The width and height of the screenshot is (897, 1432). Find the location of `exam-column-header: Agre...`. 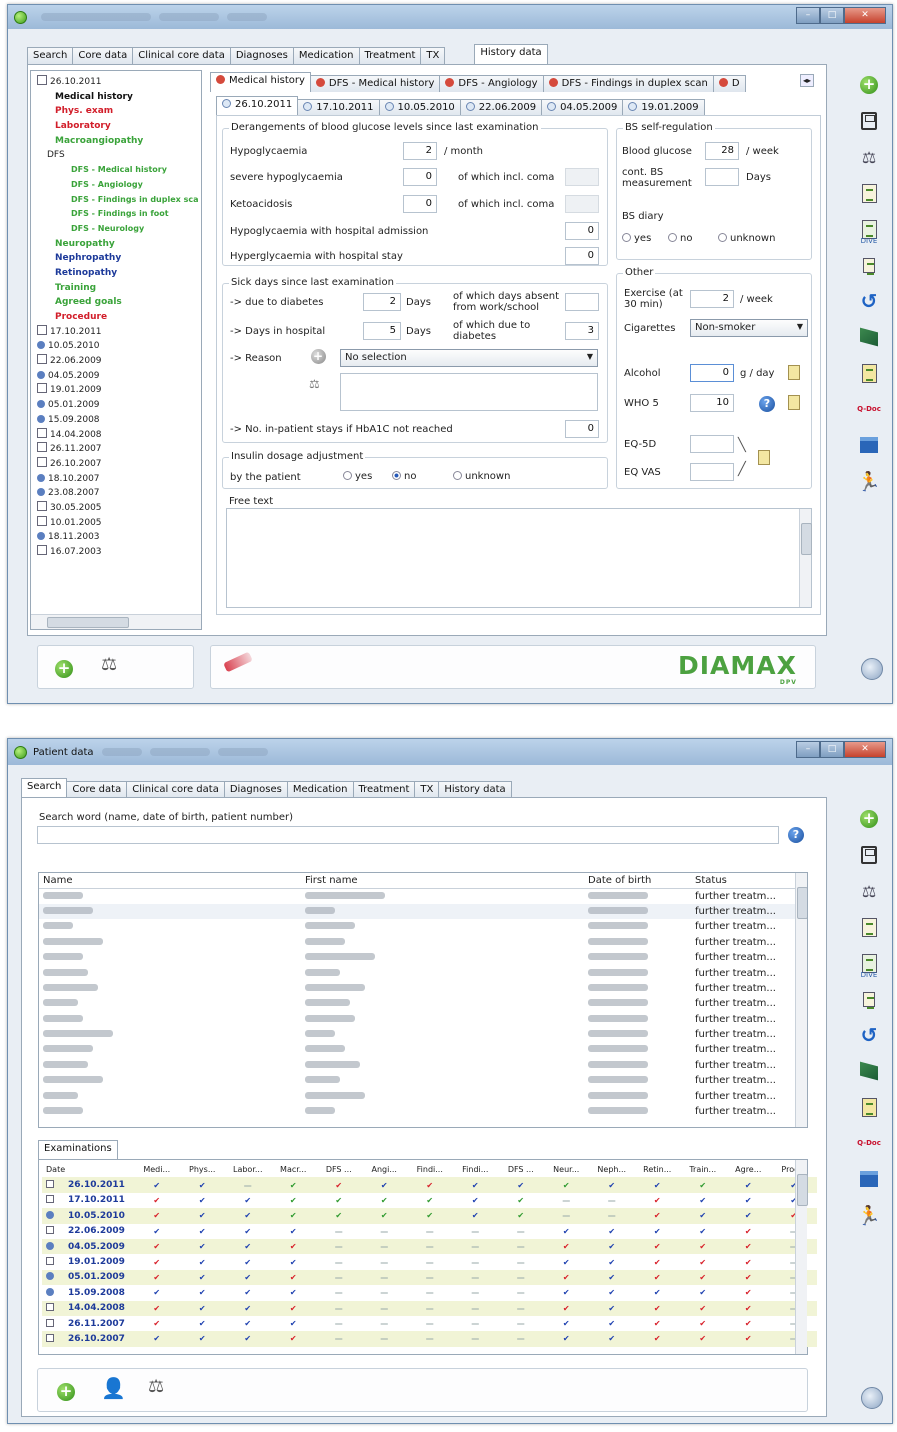

exam-column-header: Agre... is located at coordinates (749, 1169).